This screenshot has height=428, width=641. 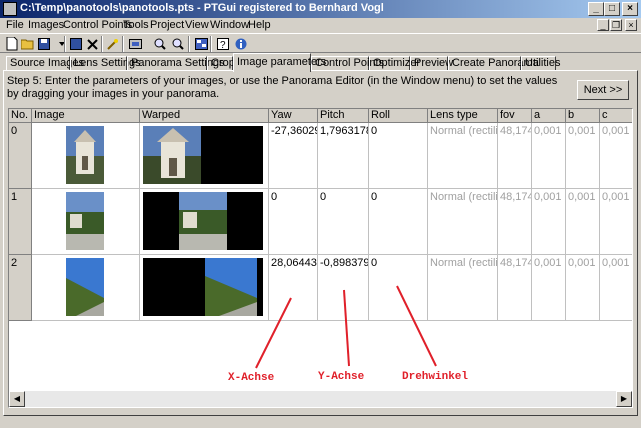 I want to click on roll-angle-annotation: Drehwinkel, so click(x=435, y=377).